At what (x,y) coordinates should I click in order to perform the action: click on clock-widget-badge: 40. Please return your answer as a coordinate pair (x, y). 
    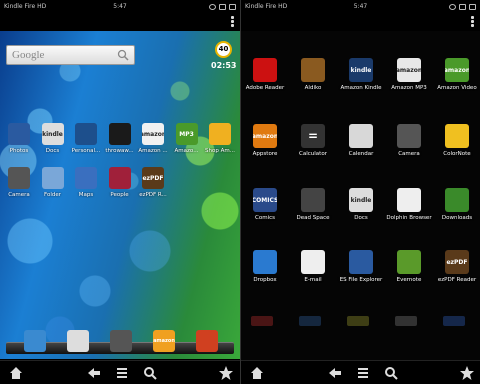
    Looking at the image, I should click on (223, 49).